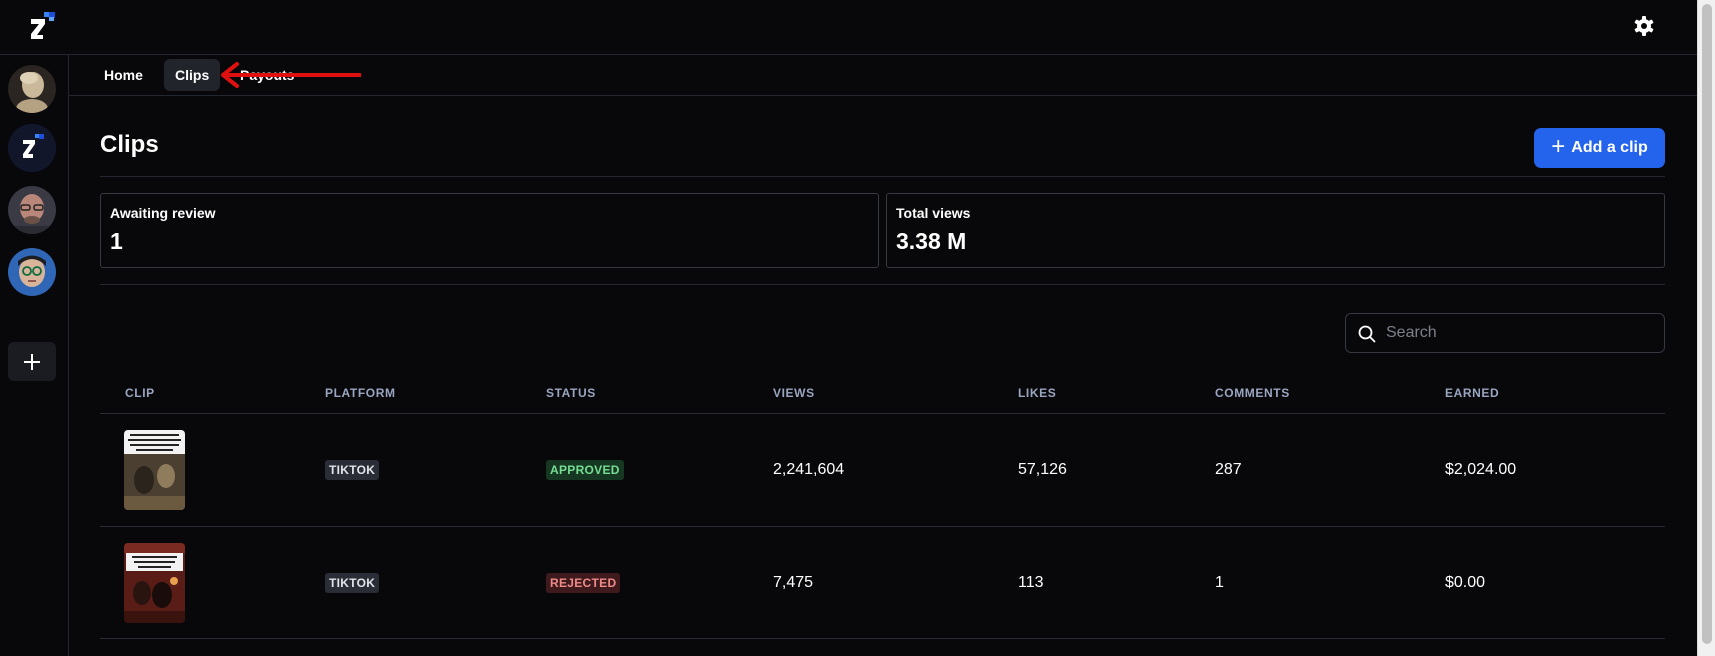  What do you see at coordinates (571, 393) in the screenshot?
I see `column-header-status: STATUS` at bounding box center [571, 393].